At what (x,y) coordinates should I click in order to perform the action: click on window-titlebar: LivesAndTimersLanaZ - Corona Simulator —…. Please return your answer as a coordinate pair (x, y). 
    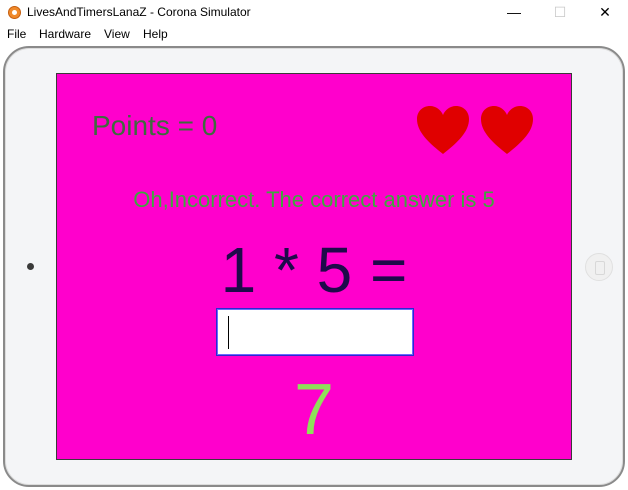
    Looking at the image, I should click on (314, 12).